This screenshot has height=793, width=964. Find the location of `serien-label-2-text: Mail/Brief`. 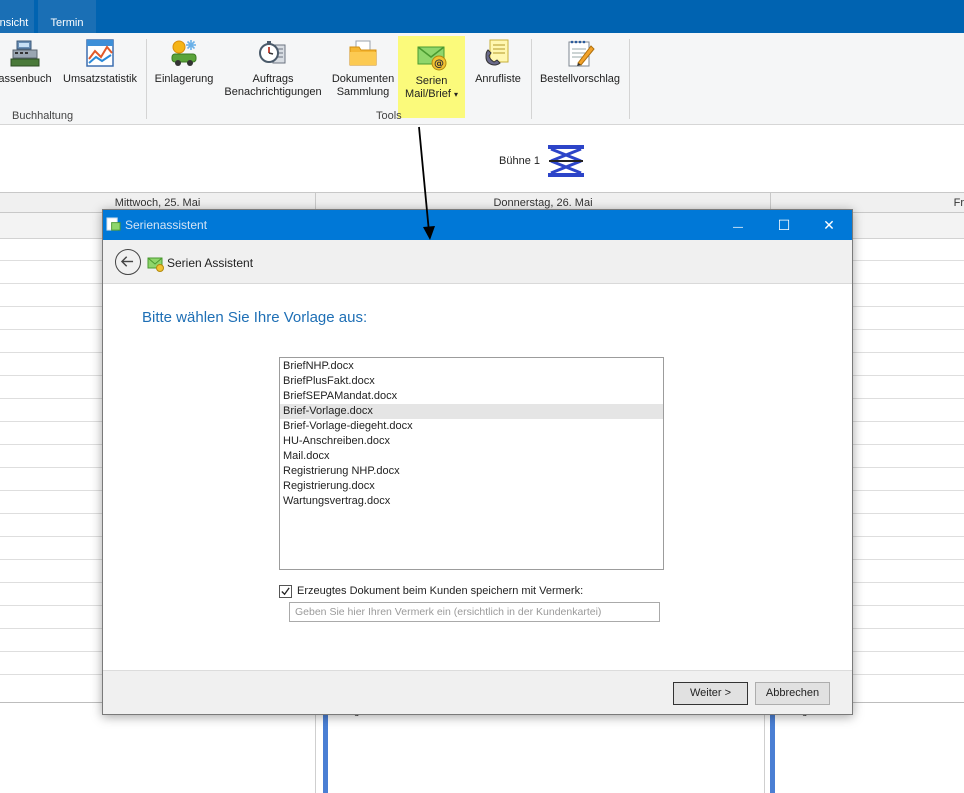

serien-label-2-text: Mail/Brief is located at coordinates (428, 94).